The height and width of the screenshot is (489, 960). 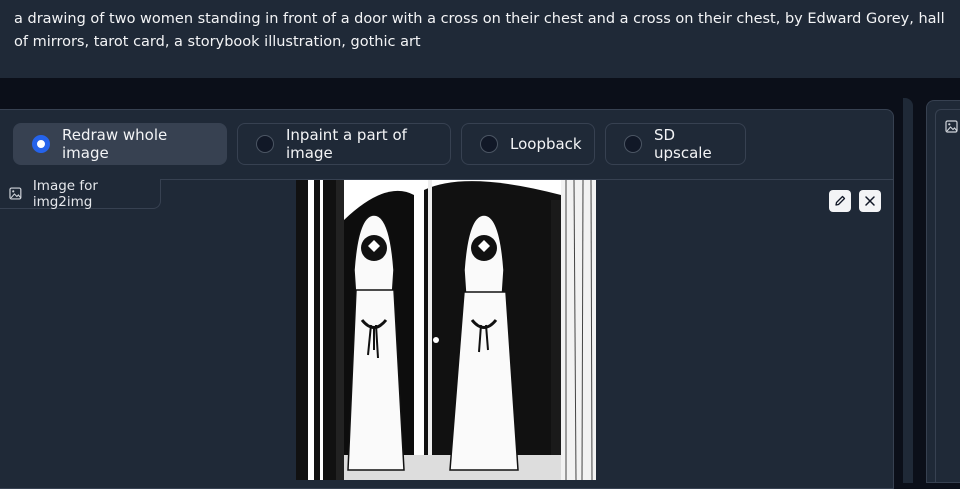 I want to click on output-panel-inner, so click(x=947, y=296).